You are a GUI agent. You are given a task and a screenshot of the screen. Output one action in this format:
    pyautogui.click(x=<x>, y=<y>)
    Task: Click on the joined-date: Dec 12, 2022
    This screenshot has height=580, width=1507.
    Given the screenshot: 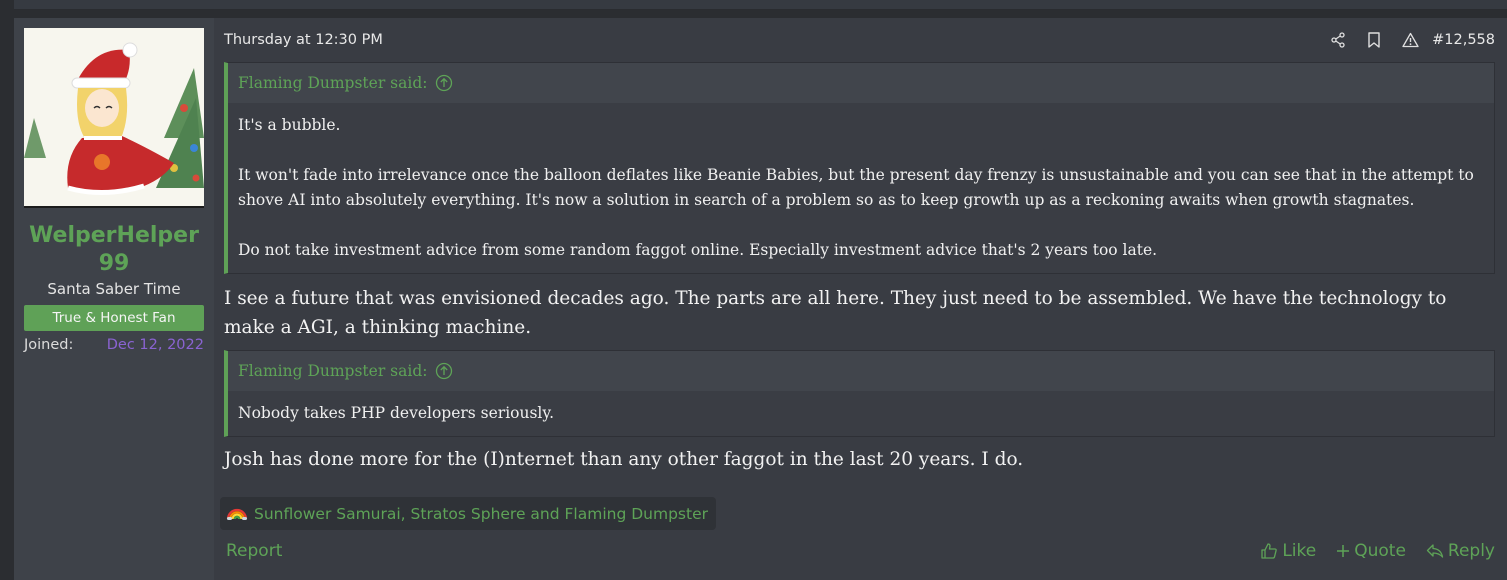 What is the action you would take?
    pyautogui.click(x=155, y=345)
    